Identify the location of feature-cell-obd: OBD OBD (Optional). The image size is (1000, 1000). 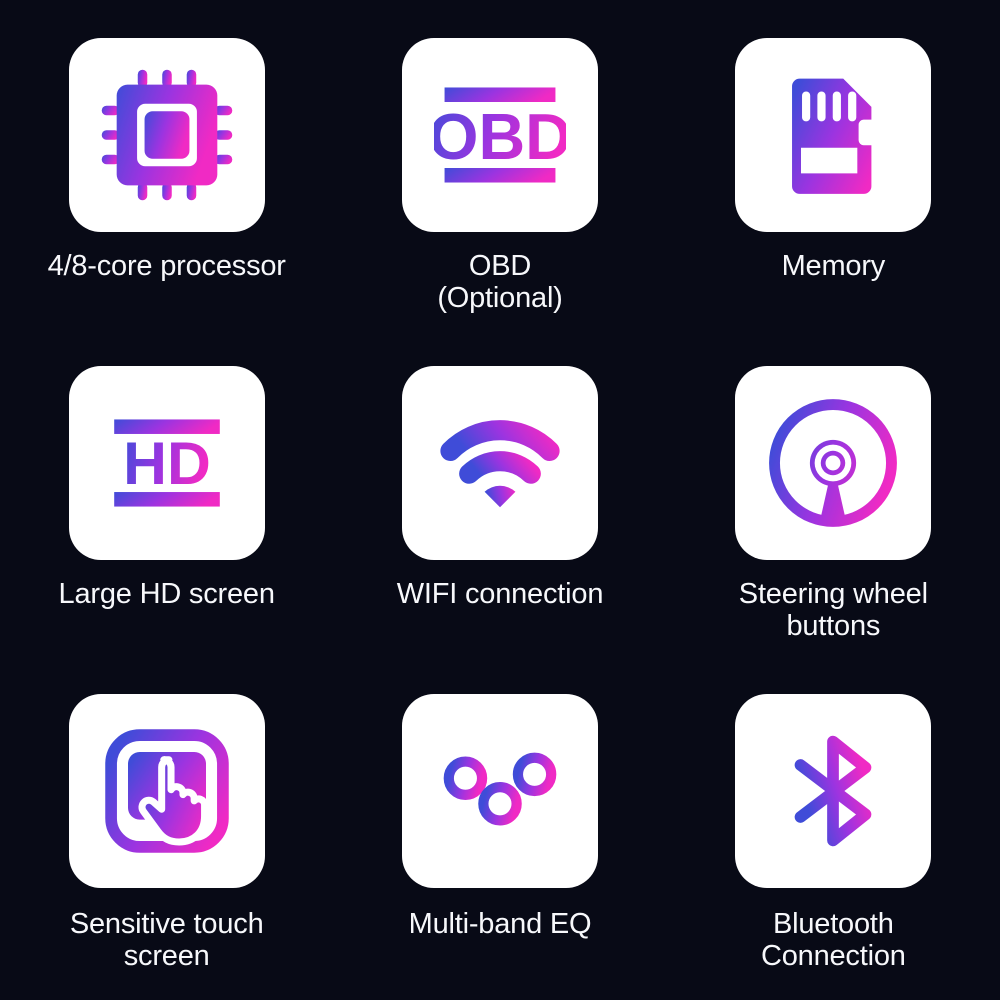
(499, 180).